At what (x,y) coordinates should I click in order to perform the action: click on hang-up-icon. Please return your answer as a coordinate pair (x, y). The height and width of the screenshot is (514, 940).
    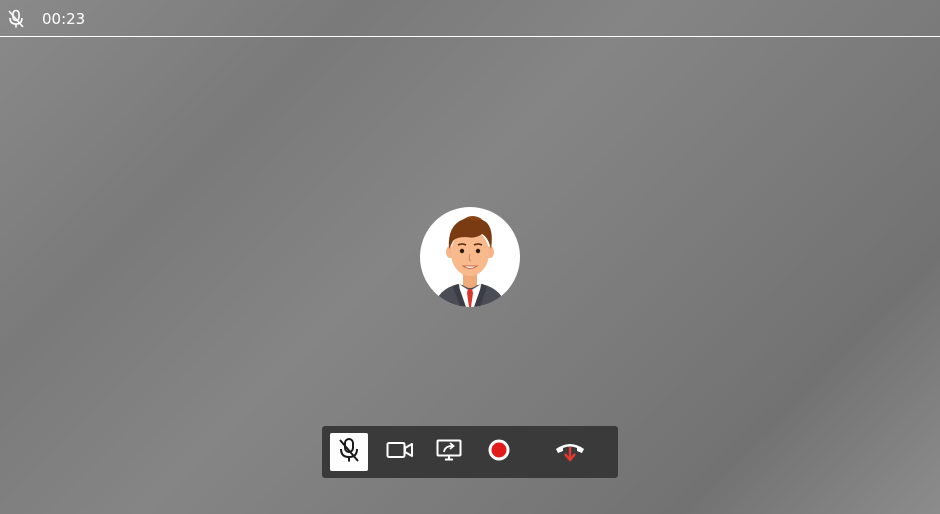
    Looking at the image, I should click on (570, 452).